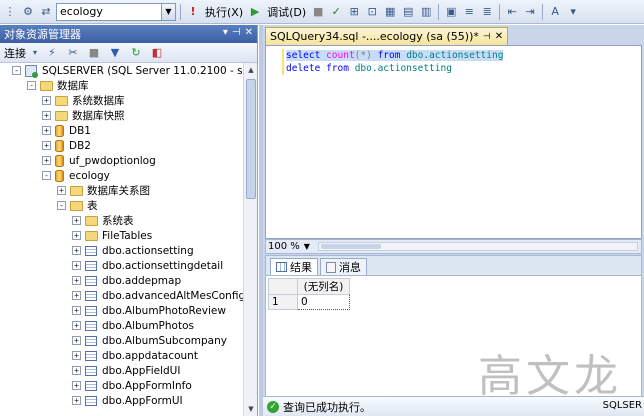 This screenshot has width=644, height=416. I want to click on tree-node: + dbo.AppFormInfo, so click(132, 385).